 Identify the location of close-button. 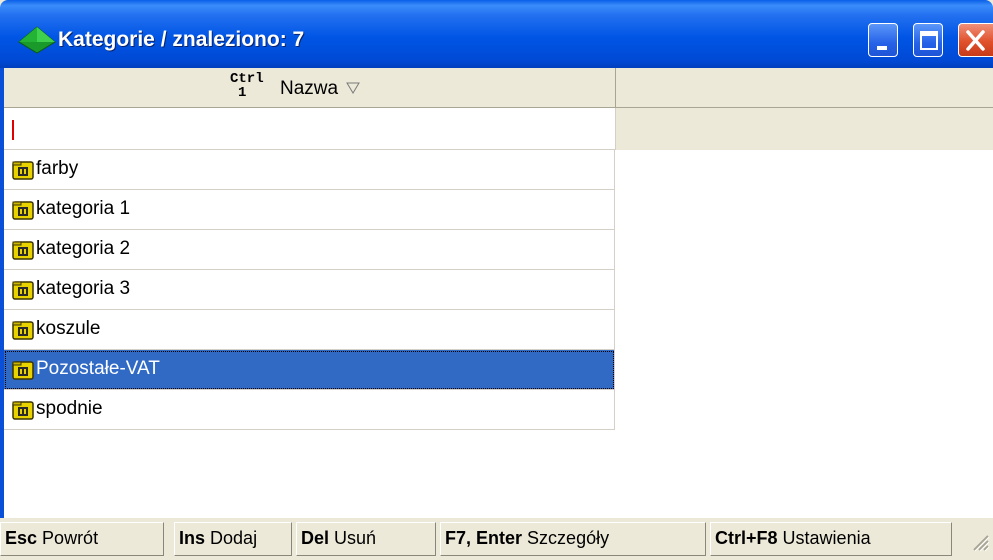
(975, 40).